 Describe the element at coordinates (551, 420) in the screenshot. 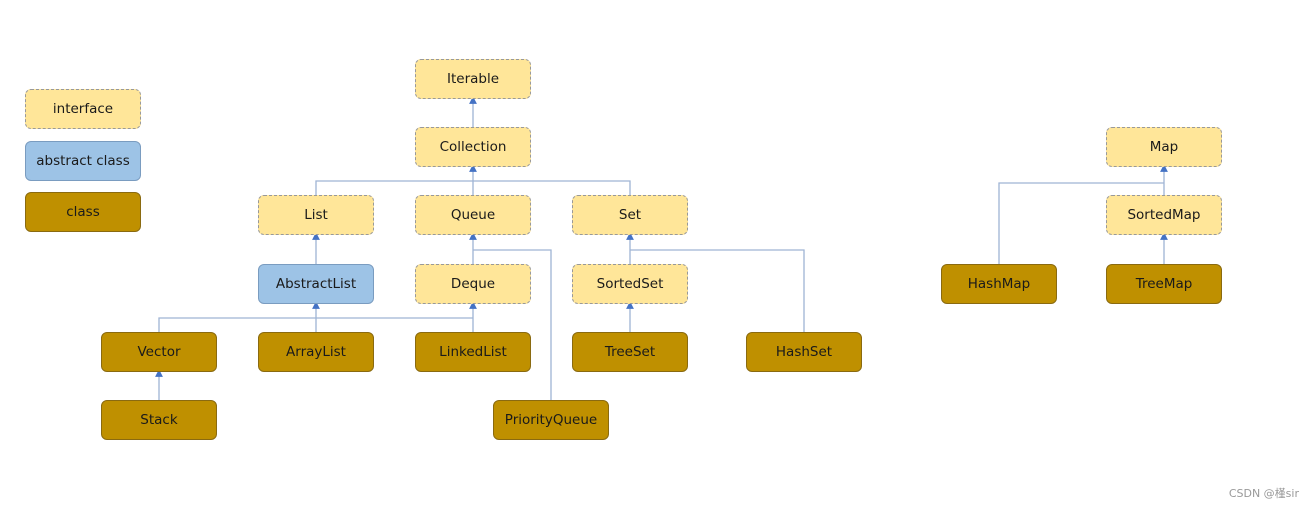

I see `node-priorityqueue: PriorityQueue` at that location.